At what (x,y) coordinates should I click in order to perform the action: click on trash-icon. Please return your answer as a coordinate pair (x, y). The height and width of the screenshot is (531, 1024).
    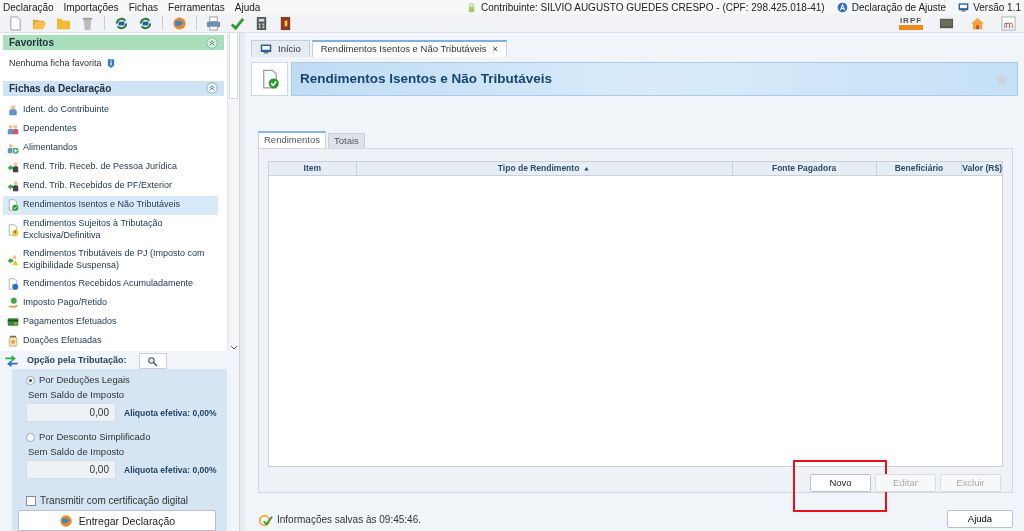
    Looking at the image, I should click on (87, 23).